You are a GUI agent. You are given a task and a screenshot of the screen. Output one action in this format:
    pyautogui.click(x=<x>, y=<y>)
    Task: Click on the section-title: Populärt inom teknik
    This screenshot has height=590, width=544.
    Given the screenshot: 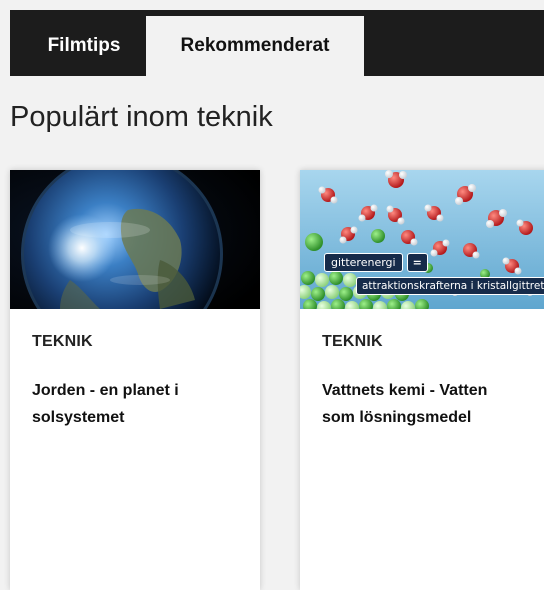 What is the action you would take?
    pyautogui.click(x=141, y=117)
    